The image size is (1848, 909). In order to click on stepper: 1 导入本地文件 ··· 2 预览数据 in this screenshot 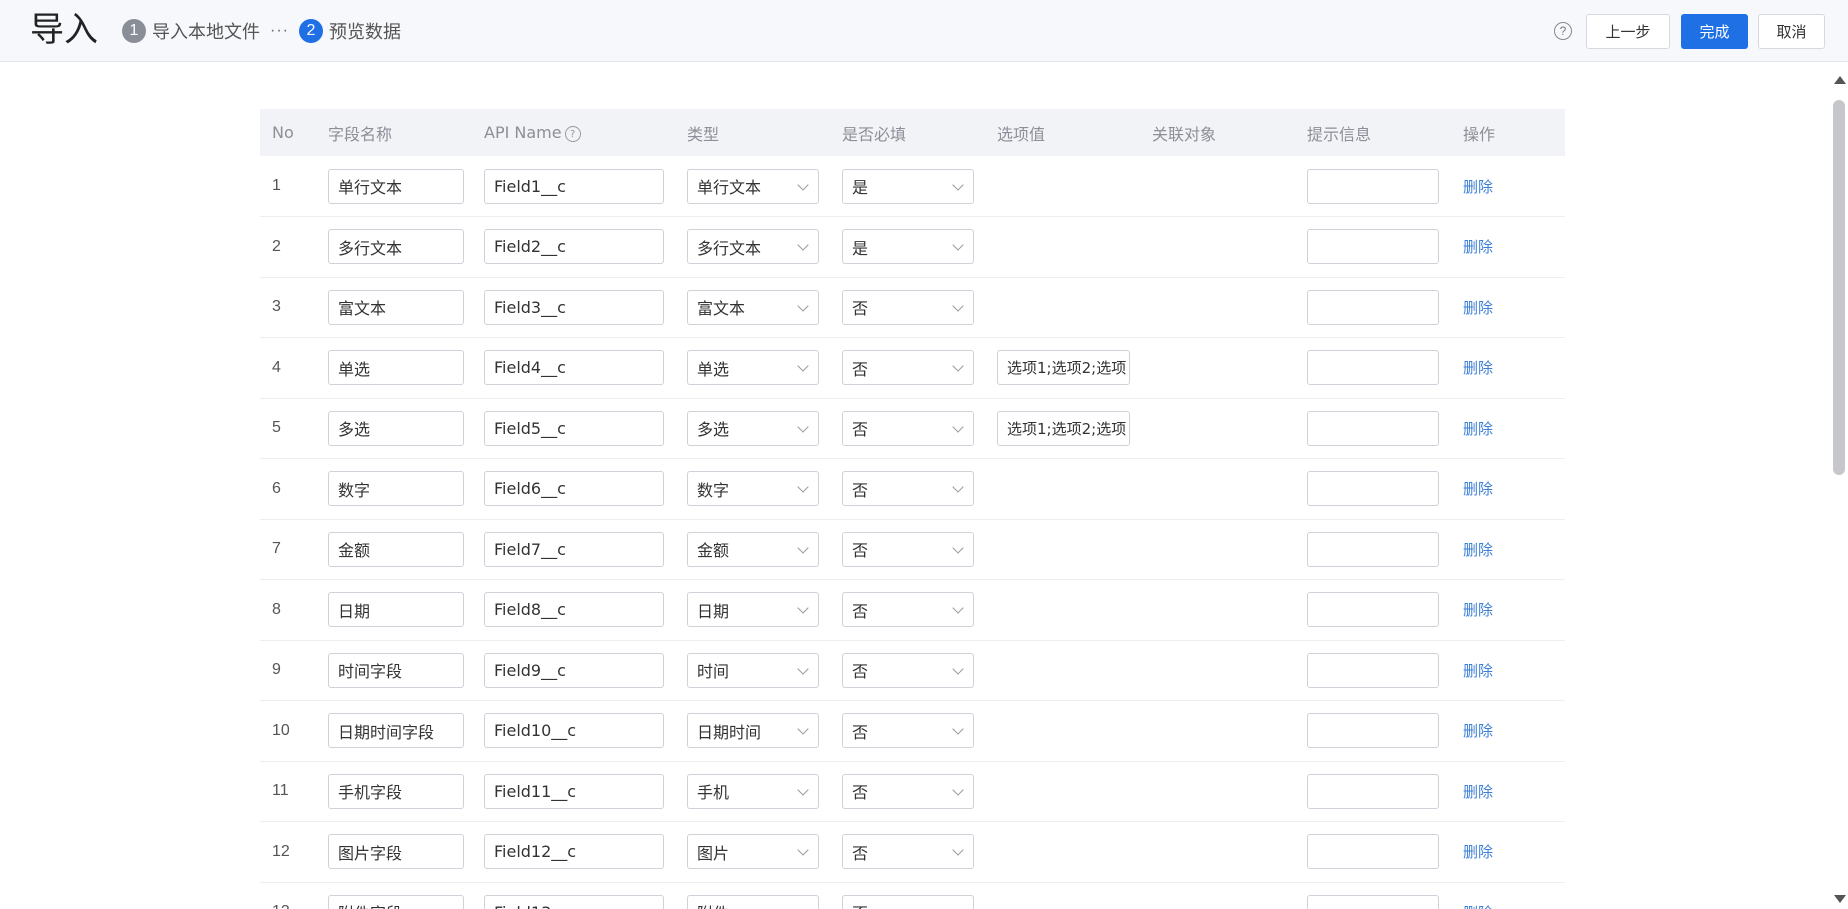, I will do `click(261, 31)`.